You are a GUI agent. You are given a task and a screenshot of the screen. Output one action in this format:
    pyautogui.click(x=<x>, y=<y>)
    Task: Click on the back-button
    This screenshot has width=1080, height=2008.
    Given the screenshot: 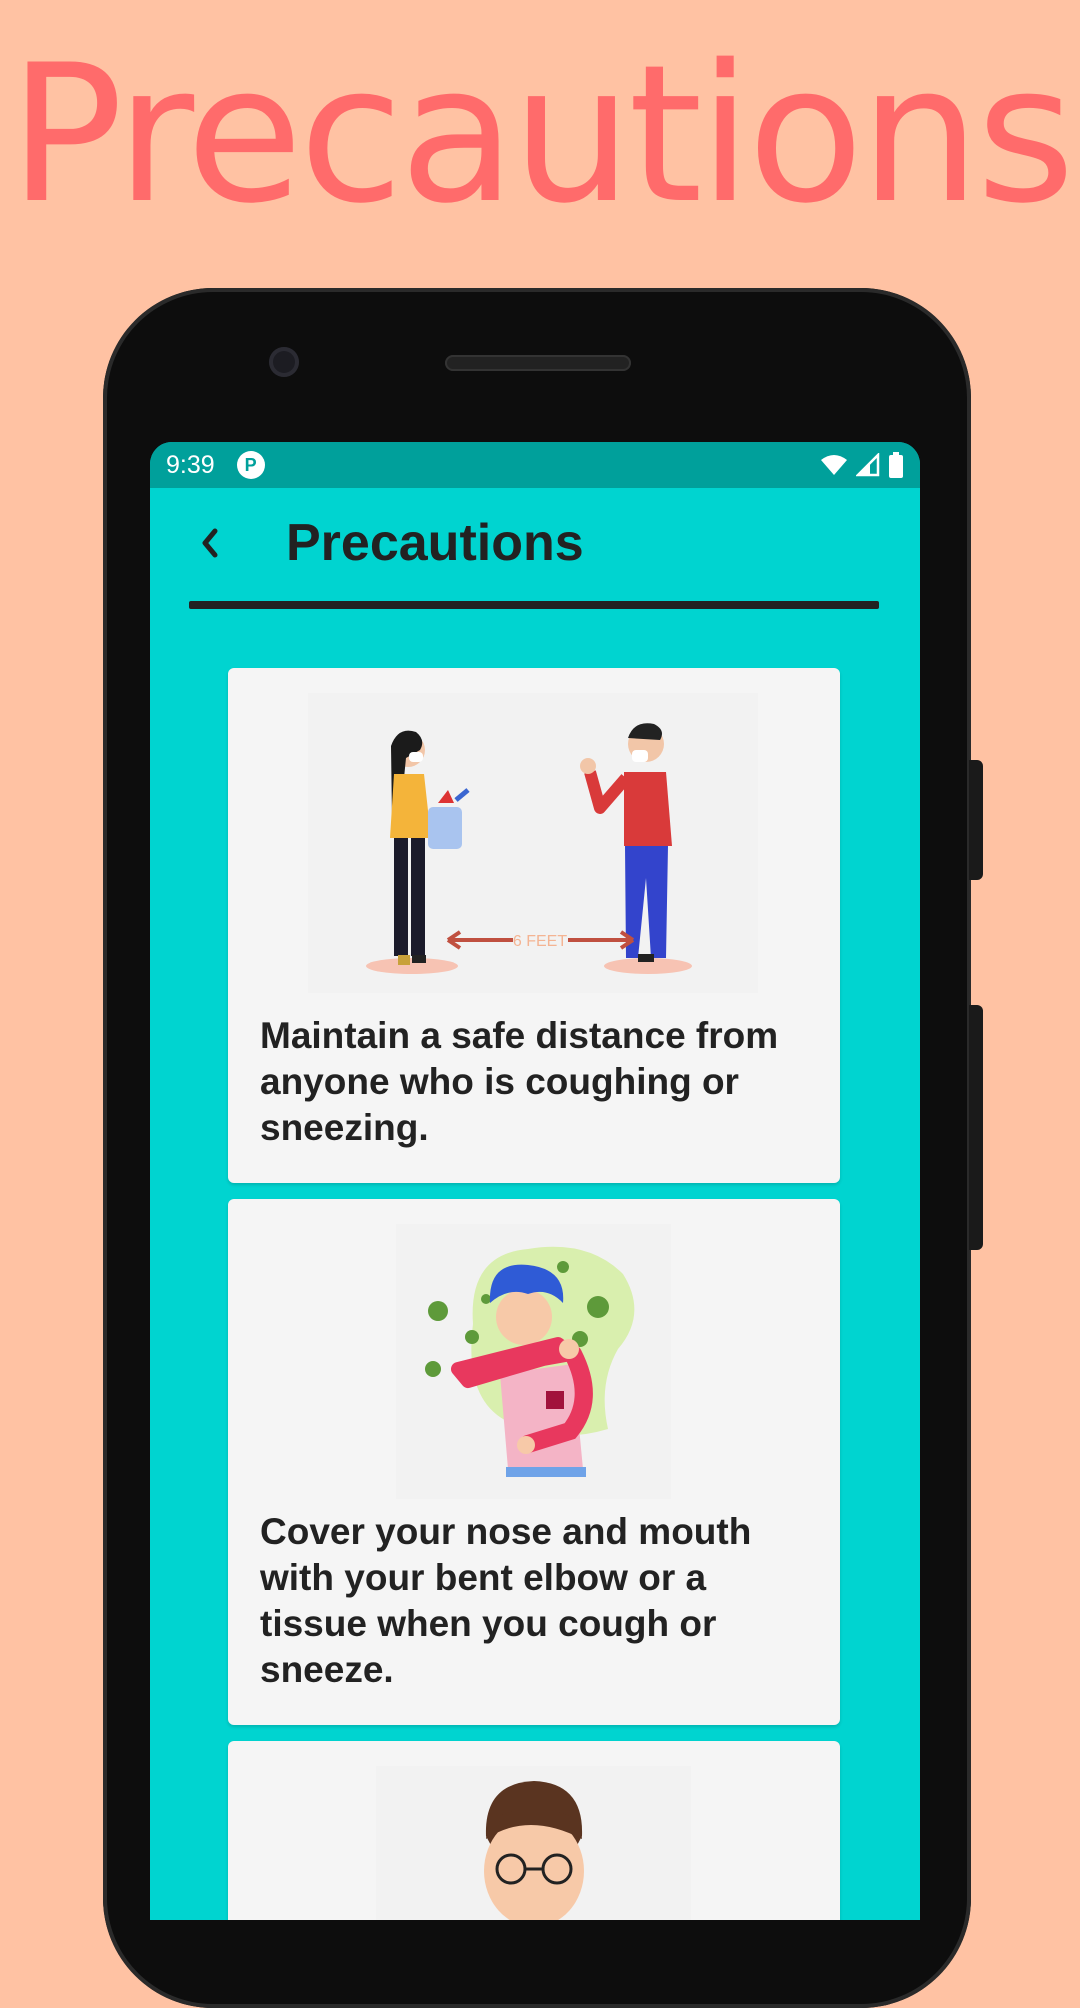 What is the action you would take?
    pyautogui.click(x=210, y=543)
    